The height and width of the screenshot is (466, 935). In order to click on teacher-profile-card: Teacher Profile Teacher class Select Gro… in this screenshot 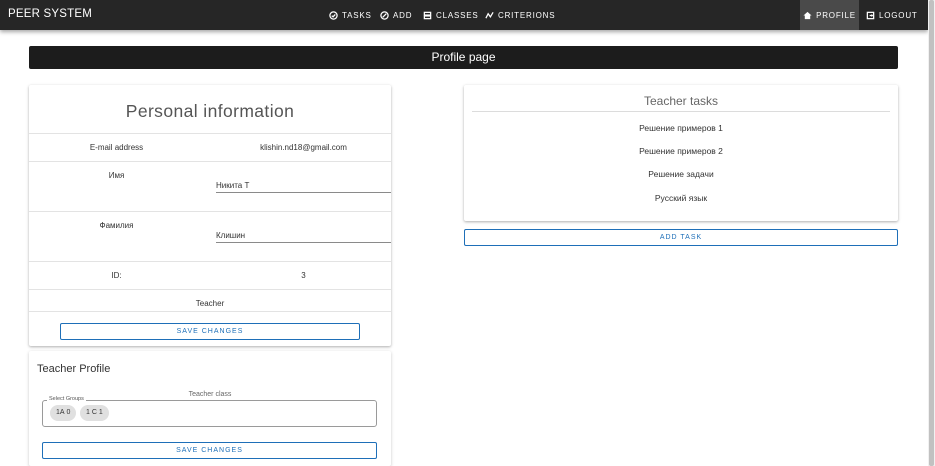, I will do `click(210, 408)`.